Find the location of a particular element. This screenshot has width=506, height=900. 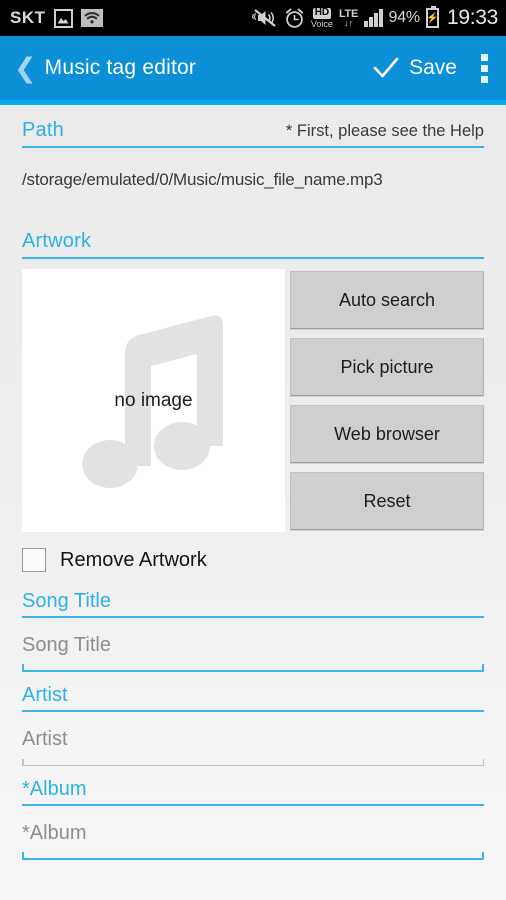

wifi-icon is located at coordinates (91, 18).